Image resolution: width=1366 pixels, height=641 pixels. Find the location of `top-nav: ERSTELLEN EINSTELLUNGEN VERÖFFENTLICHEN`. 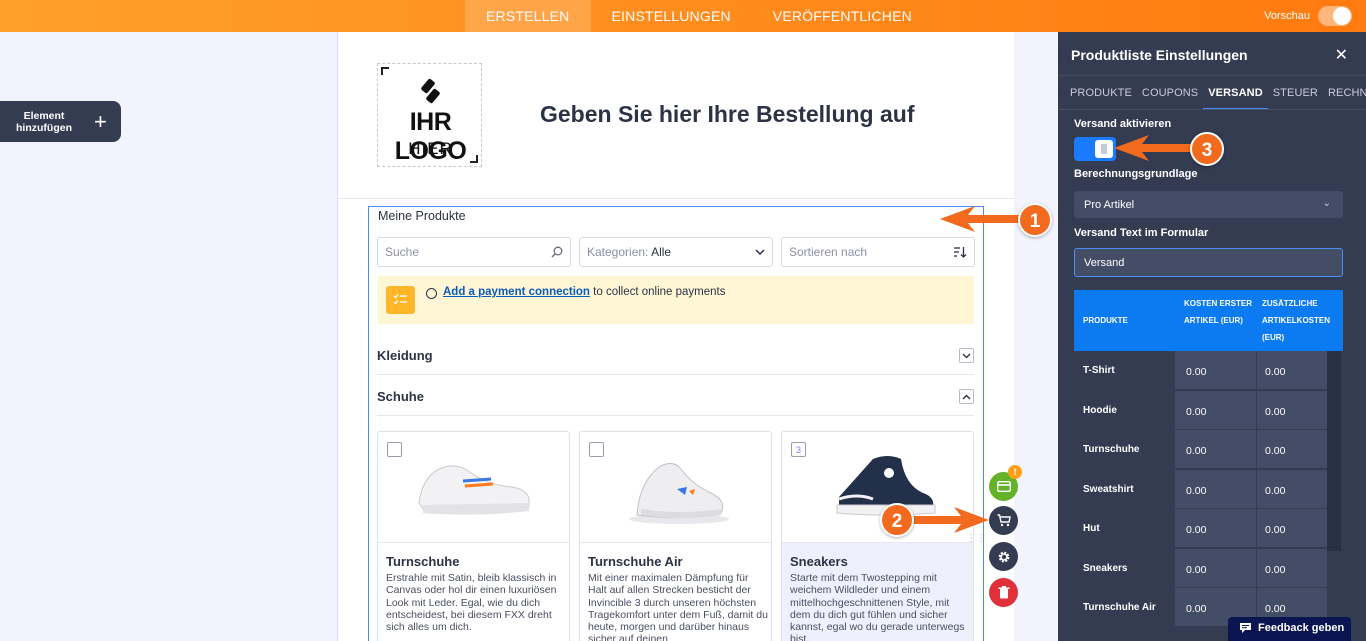

top-nav: ERSTELLEN EINSTELLUNGEN VERÖFFENTLICHEN is located at coordinates (699, 16).